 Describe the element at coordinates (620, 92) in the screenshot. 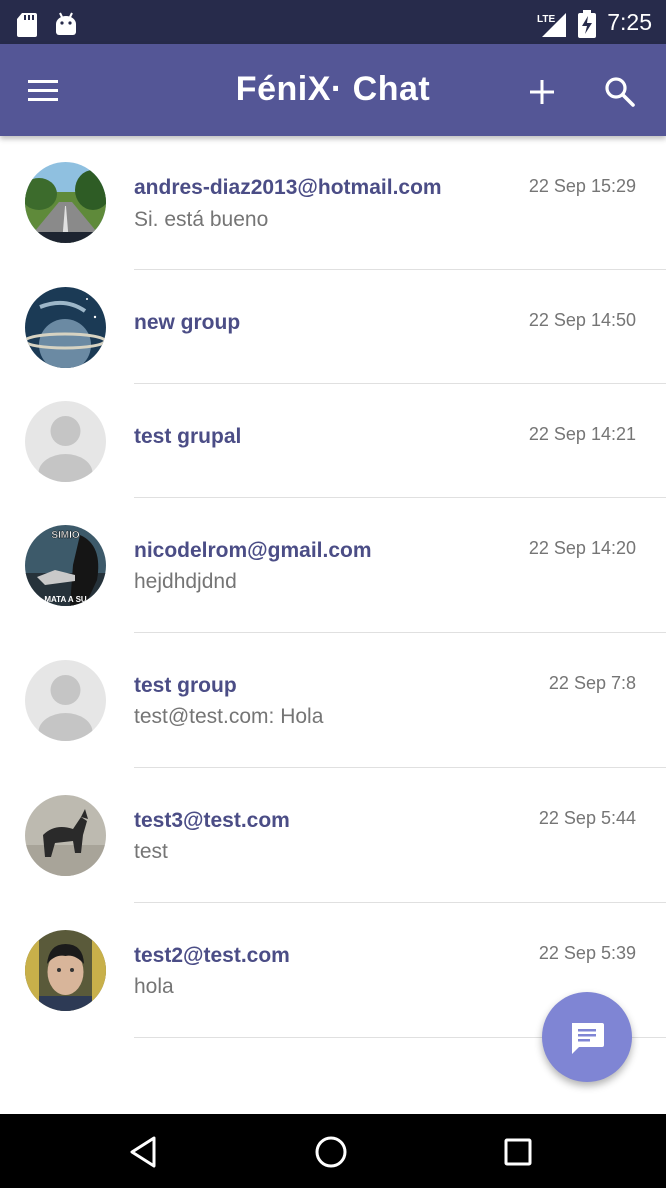

I see `search-icon` at that location.